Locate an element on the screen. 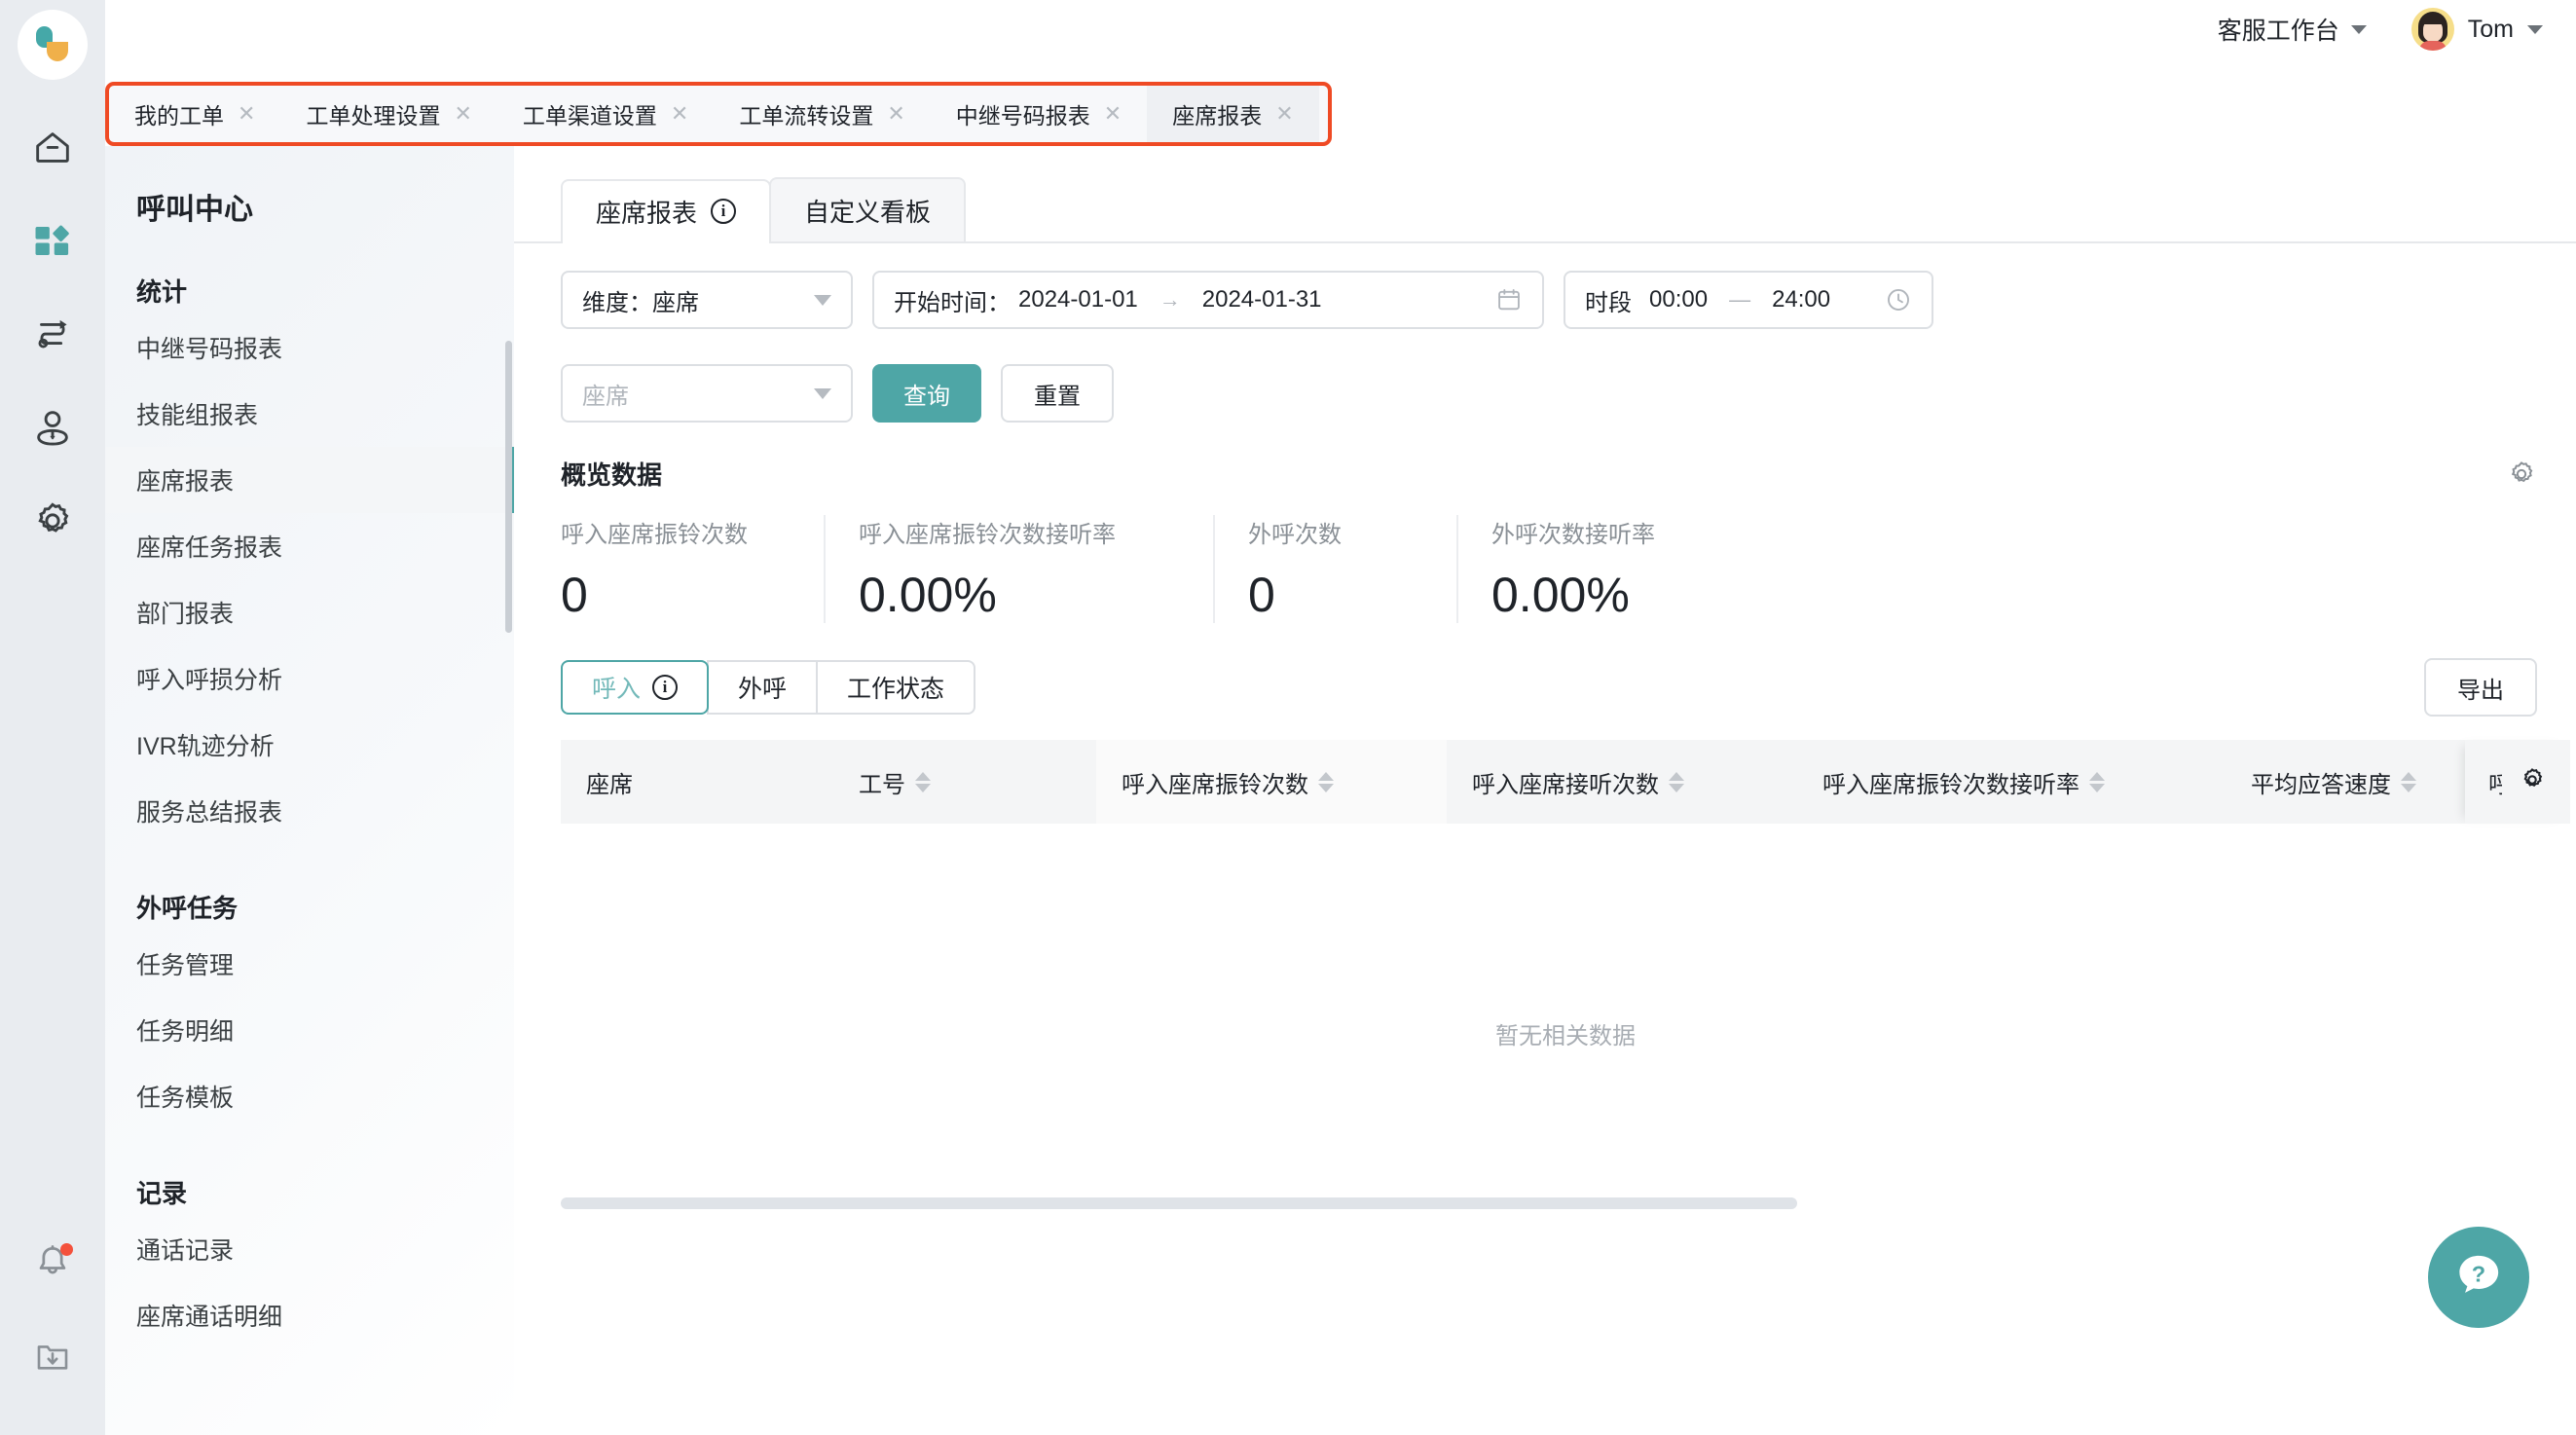 This screenshot has height=1435, width=2576. app-logo is located at coordinates (53, 45).